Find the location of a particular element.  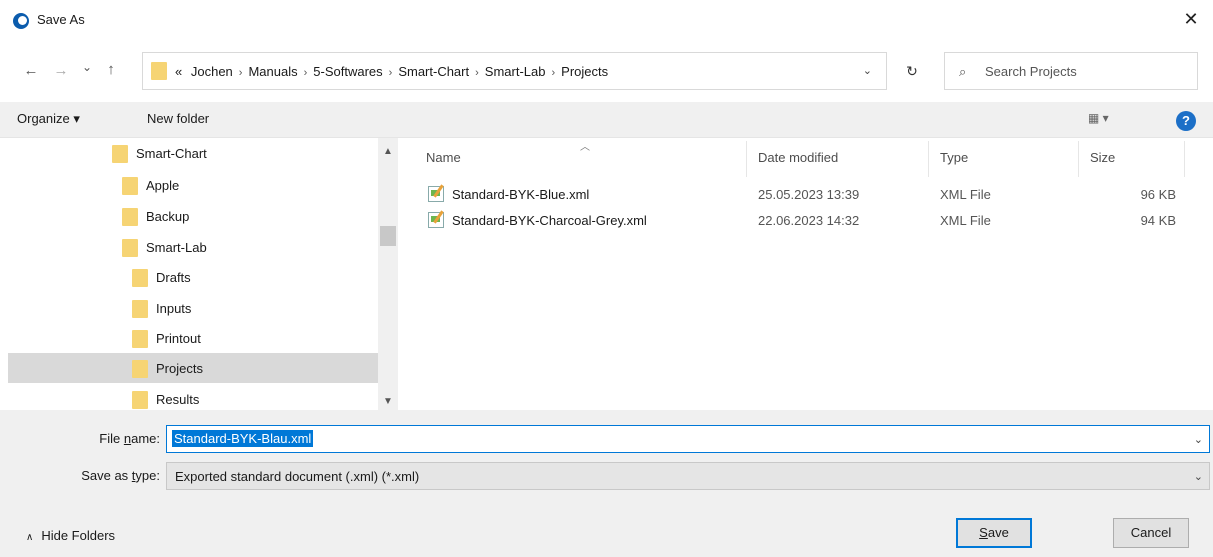

tree-item-label: Apple is located at coordinates (163, 185).